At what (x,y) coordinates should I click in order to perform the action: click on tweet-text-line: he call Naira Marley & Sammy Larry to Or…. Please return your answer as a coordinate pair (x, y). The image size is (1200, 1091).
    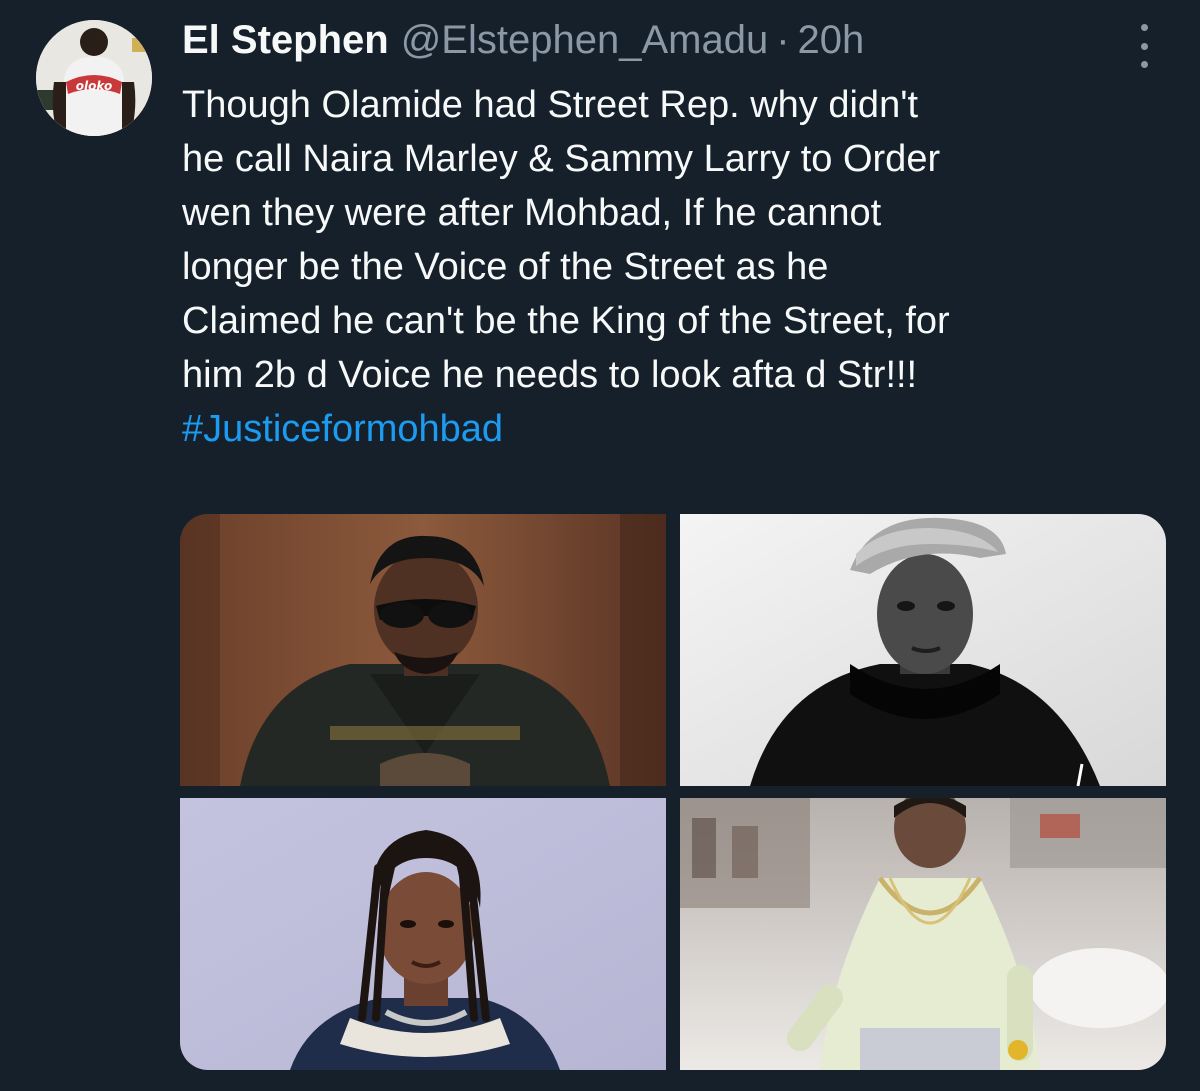
    Looking at the image, I should click on (561, 159).